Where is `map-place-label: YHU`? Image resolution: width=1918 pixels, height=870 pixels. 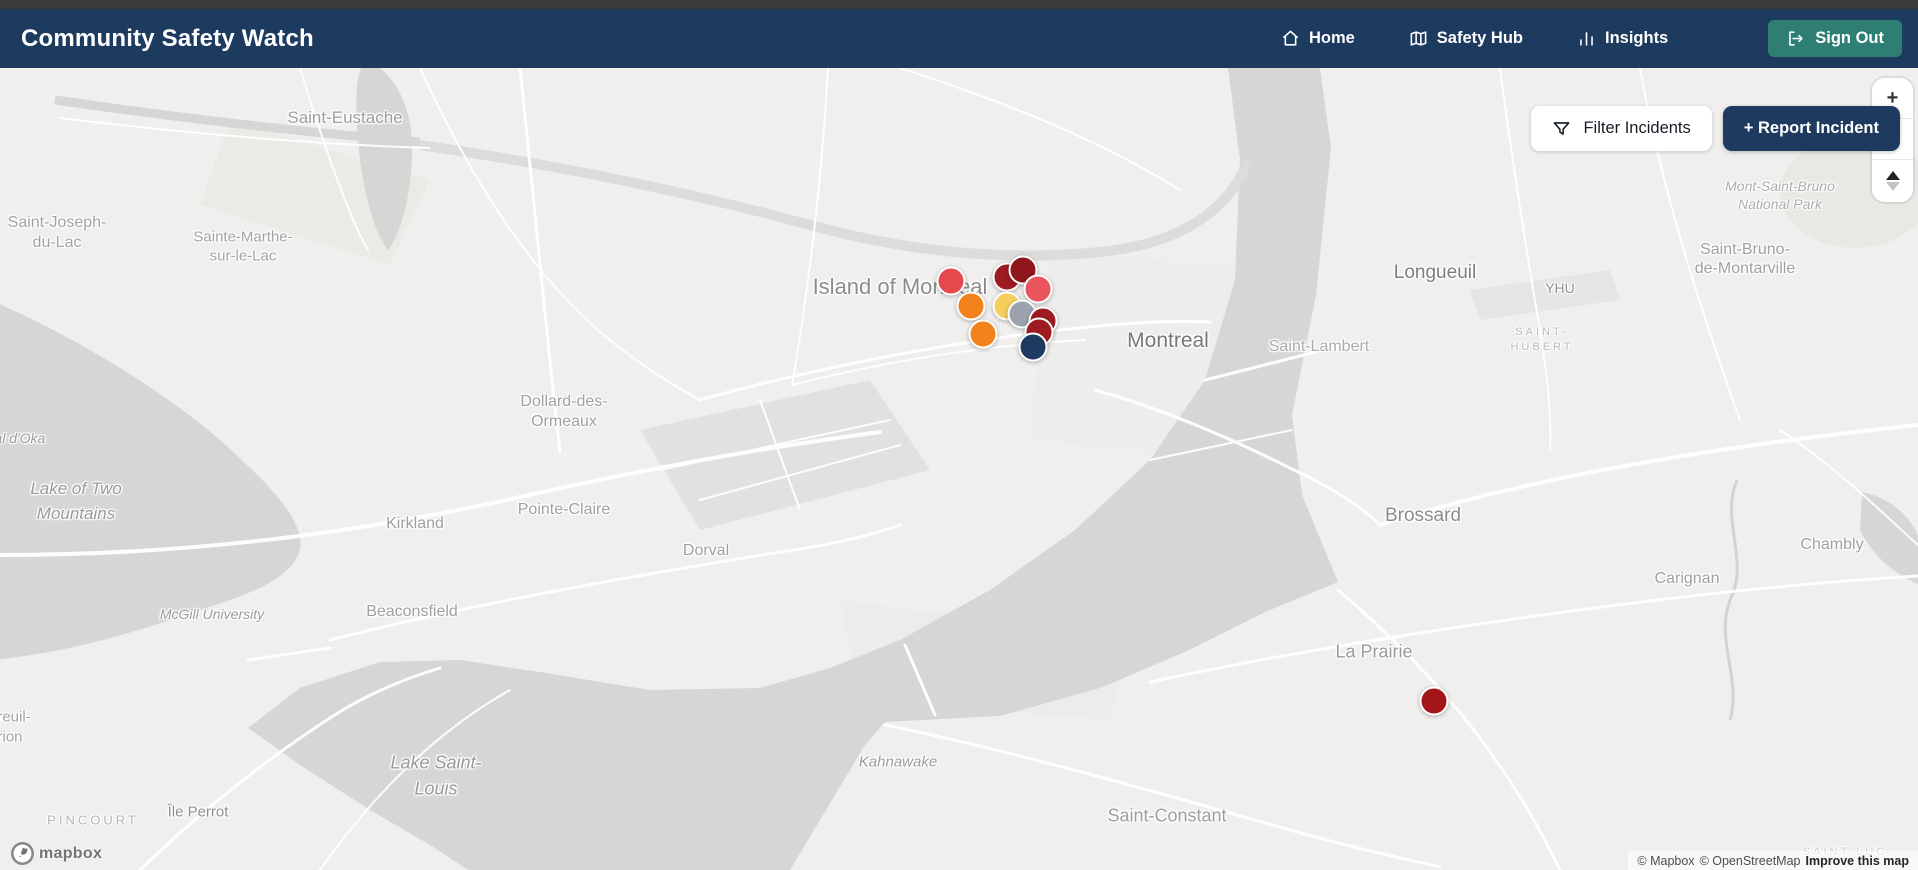 map-place-label: YHU is located at coordinates (1560, 288).